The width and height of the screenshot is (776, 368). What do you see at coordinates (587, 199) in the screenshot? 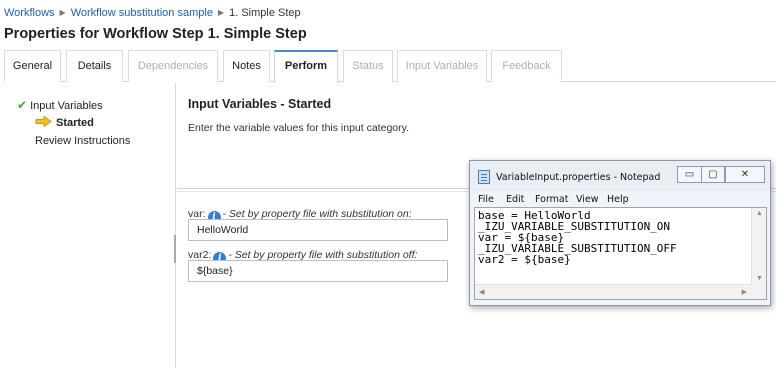
I see `menu-view: View` at bounding box center [587, 199].